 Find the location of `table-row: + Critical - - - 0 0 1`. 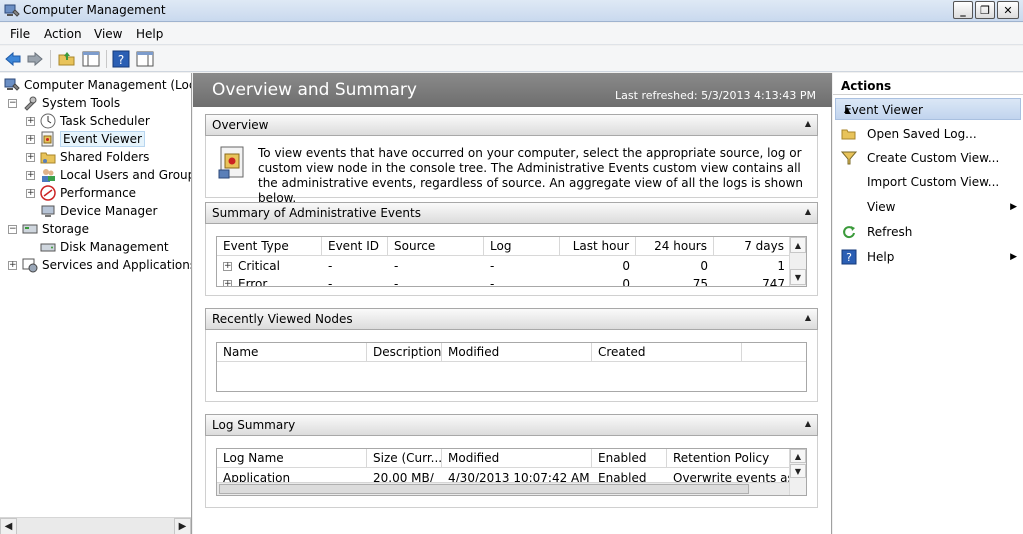

table-row: + Critical - - - 0 0 1 is located at coordinates (504, 266).